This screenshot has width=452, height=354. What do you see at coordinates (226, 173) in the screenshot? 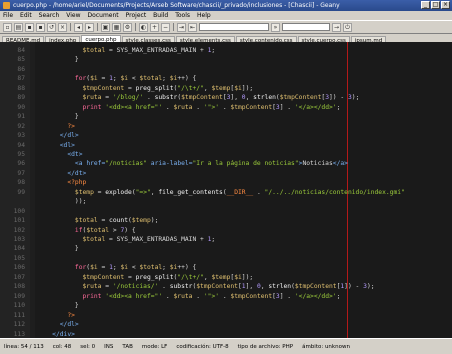
I see `code-line: 97 </dt>` at bounding box center [226, 173].